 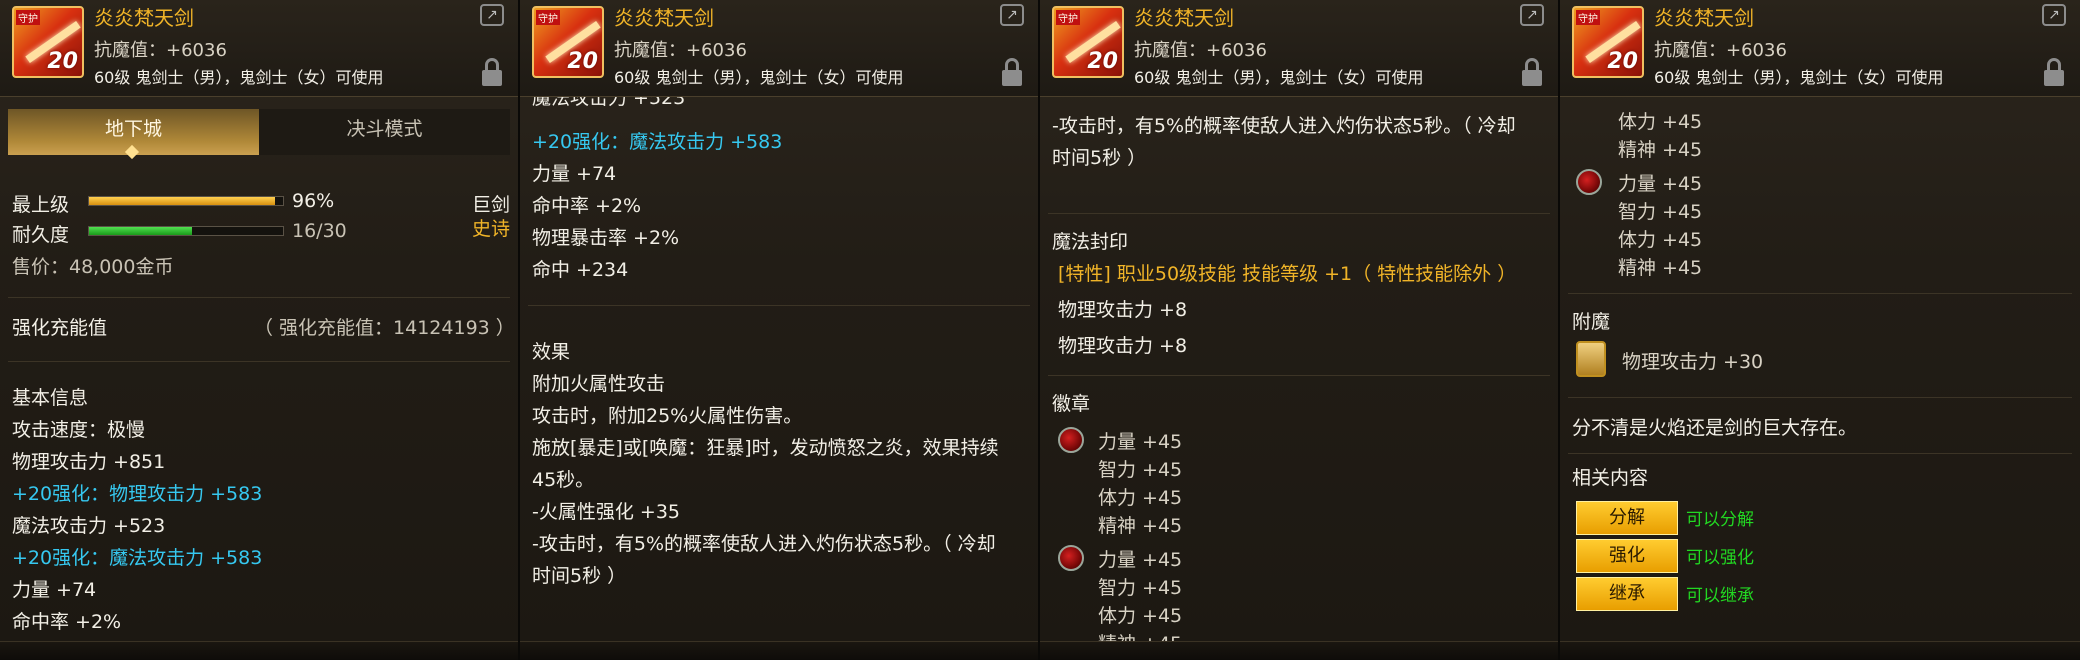 I want to click on tab-dungeon: 地下城, so click(x=133, y=134).